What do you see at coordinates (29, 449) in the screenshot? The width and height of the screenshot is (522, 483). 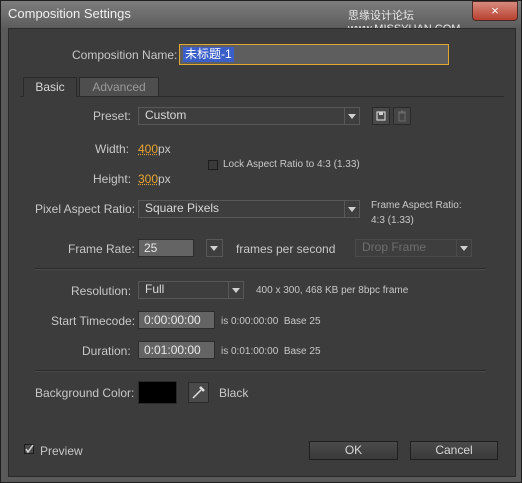 I see `preview-checkbox` at bounding box center [29, 449].